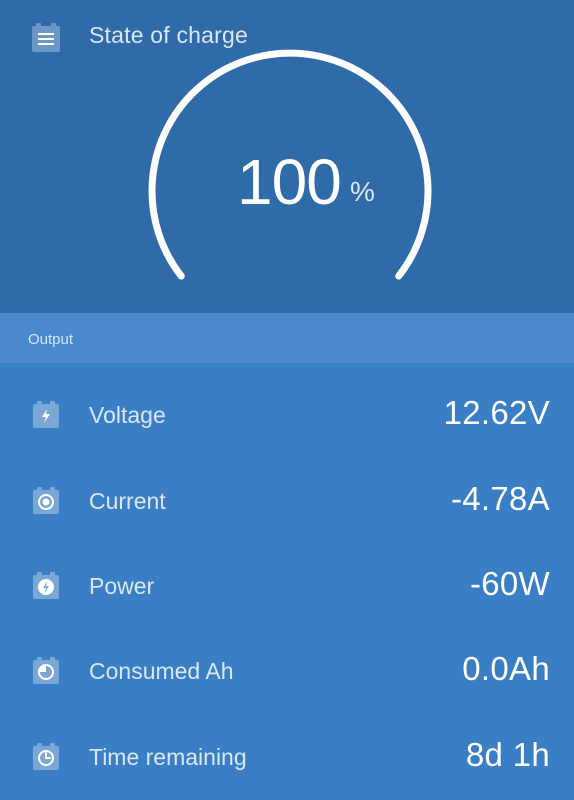 The image size is (574, 800). What do you see at coordinates (122, 586) in the screenshot?
I see `row-label: Power` at bounding box center [122, 586].